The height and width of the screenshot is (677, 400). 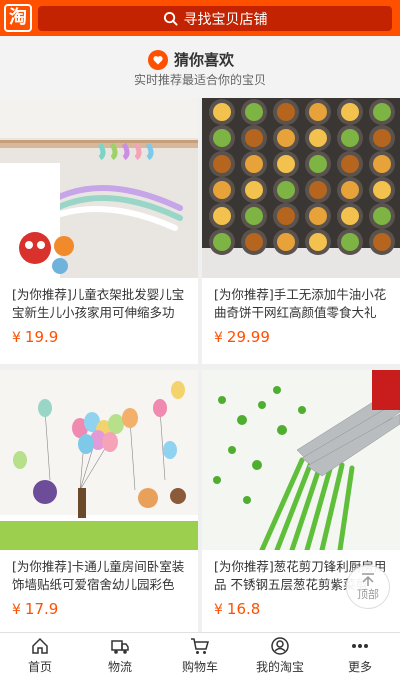 I want to click on search-bar: 寻找宝贝店铺, so click(x=215, y=18).